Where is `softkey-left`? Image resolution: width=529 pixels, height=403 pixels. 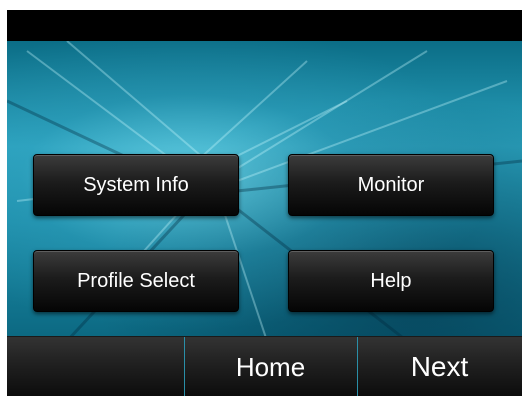 softkey-left is located at coordinates (95, 366).